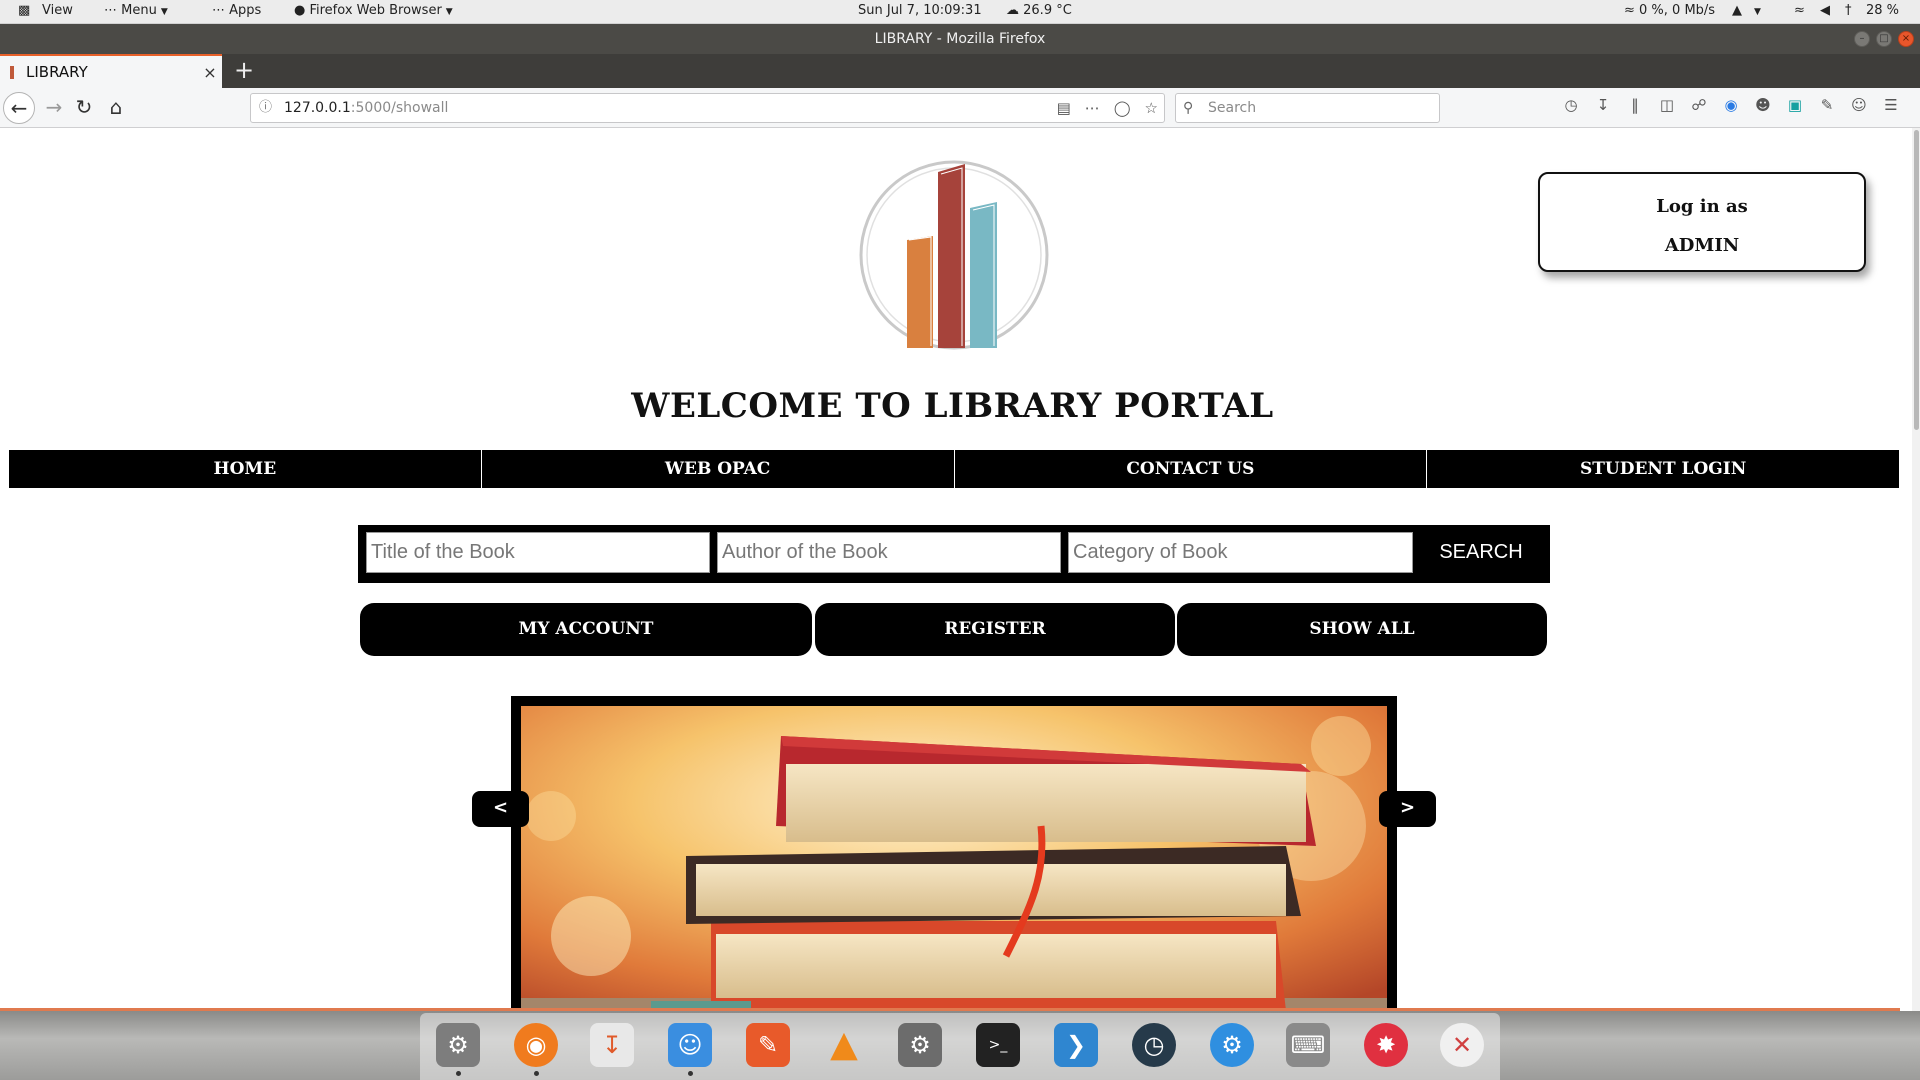 This screenshot has width=1920, height=1080. I want to click on my-account-button: MY ACCOUNT, so click(586, 629).